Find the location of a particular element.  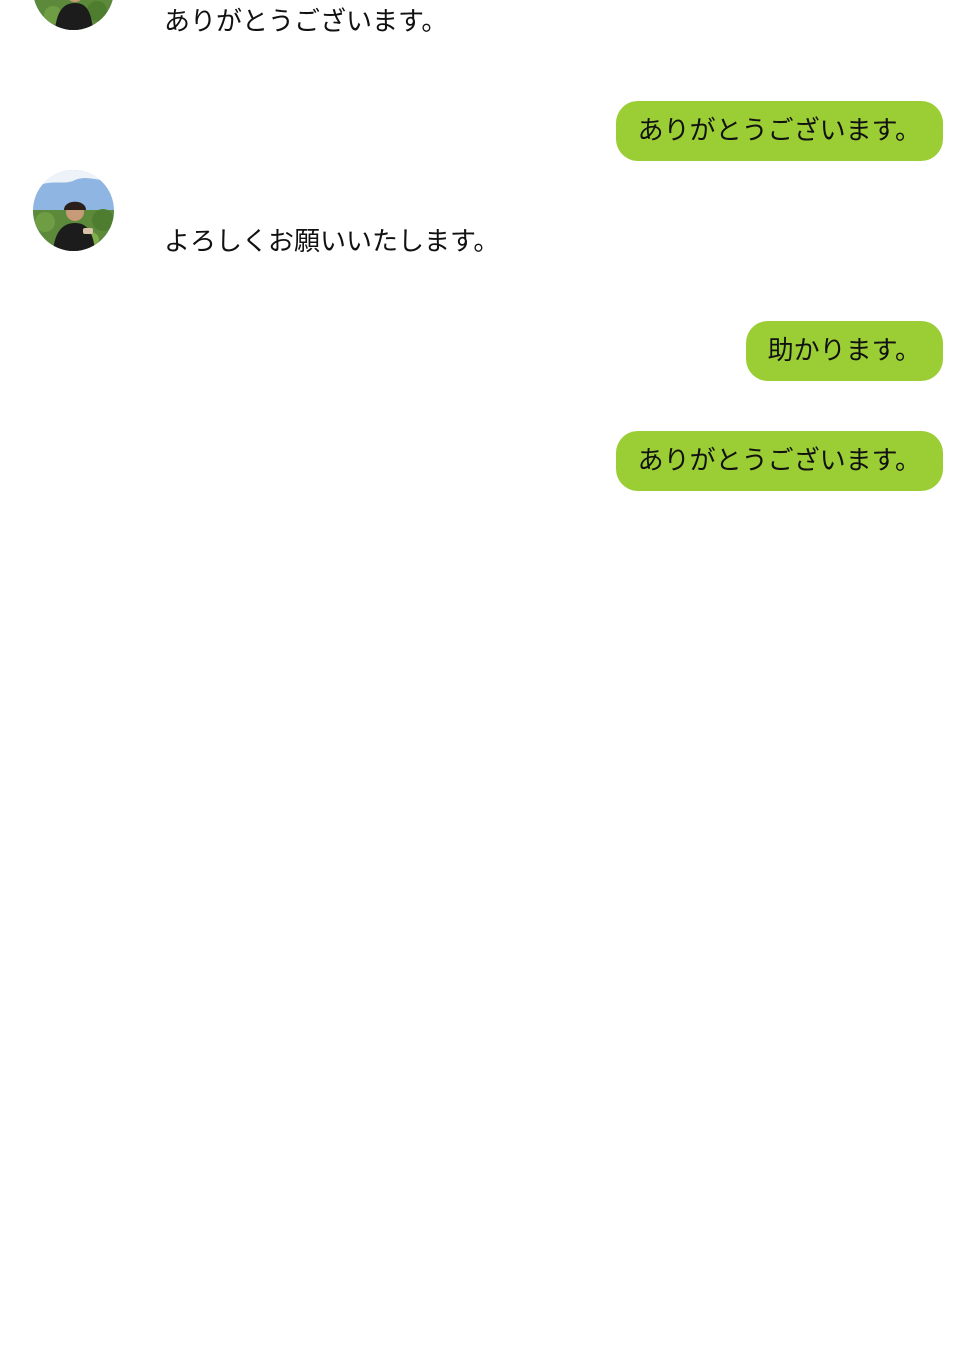

outgoing-message-bubble: 助かります。 is located at coordinates (844, 351).